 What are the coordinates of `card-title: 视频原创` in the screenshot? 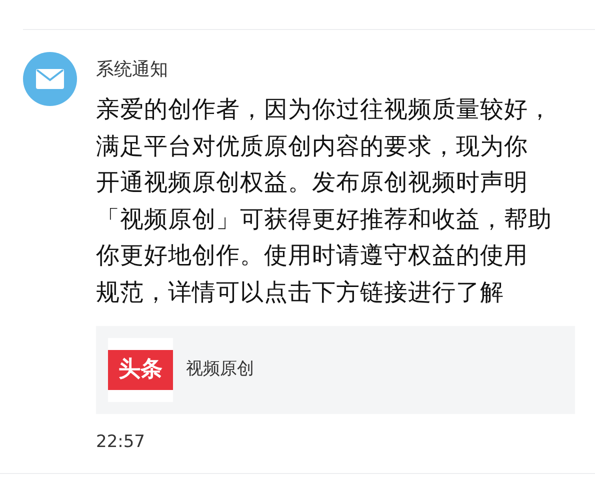 It's located at (220, 369).